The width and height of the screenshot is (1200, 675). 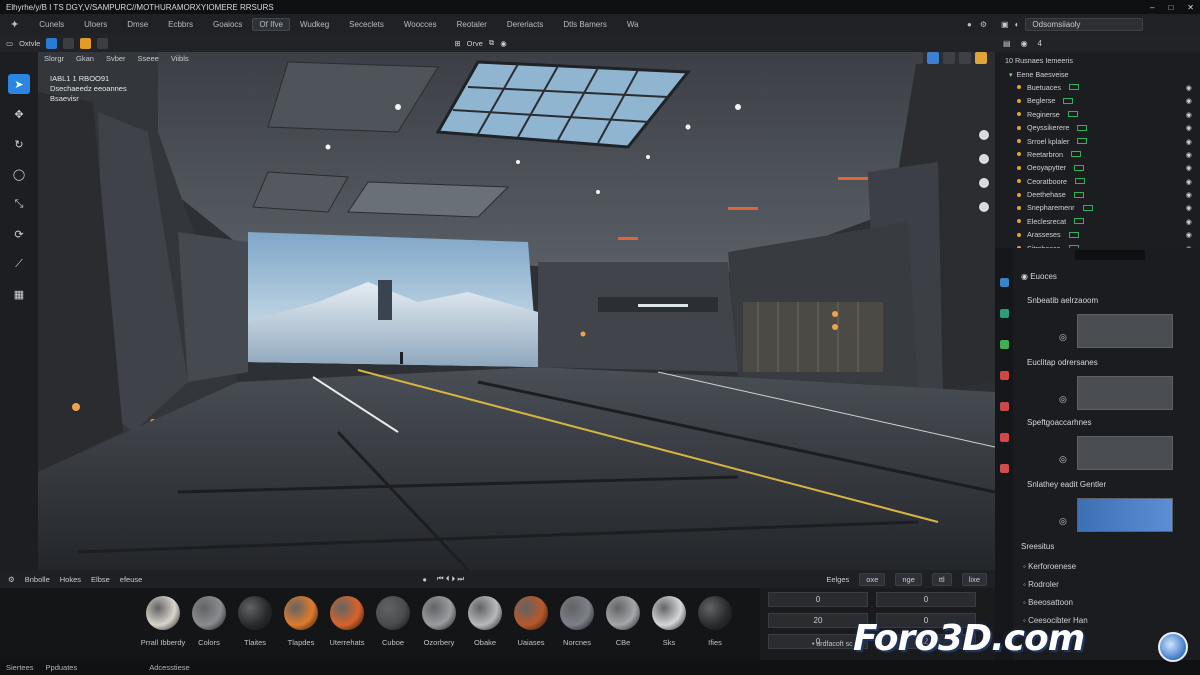 I want to click on material-item: CBe, so click(x=623, y=621).